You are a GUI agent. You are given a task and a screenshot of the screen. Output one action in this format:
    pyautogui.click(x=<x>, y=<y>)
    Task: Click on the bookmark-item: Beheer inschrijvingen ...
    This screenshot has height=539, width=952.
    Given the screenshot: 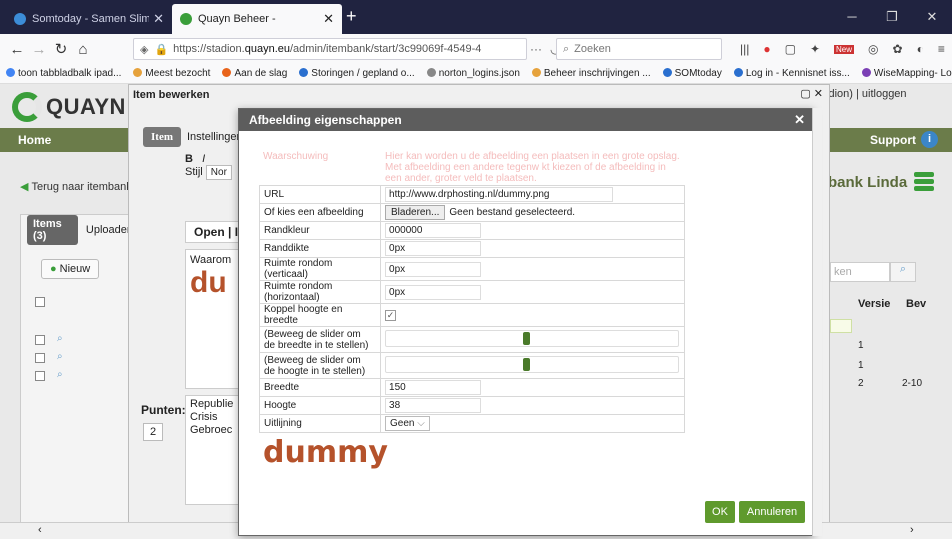 What is the action you would take?
    pyautogui.click(x=591, y=73)
    